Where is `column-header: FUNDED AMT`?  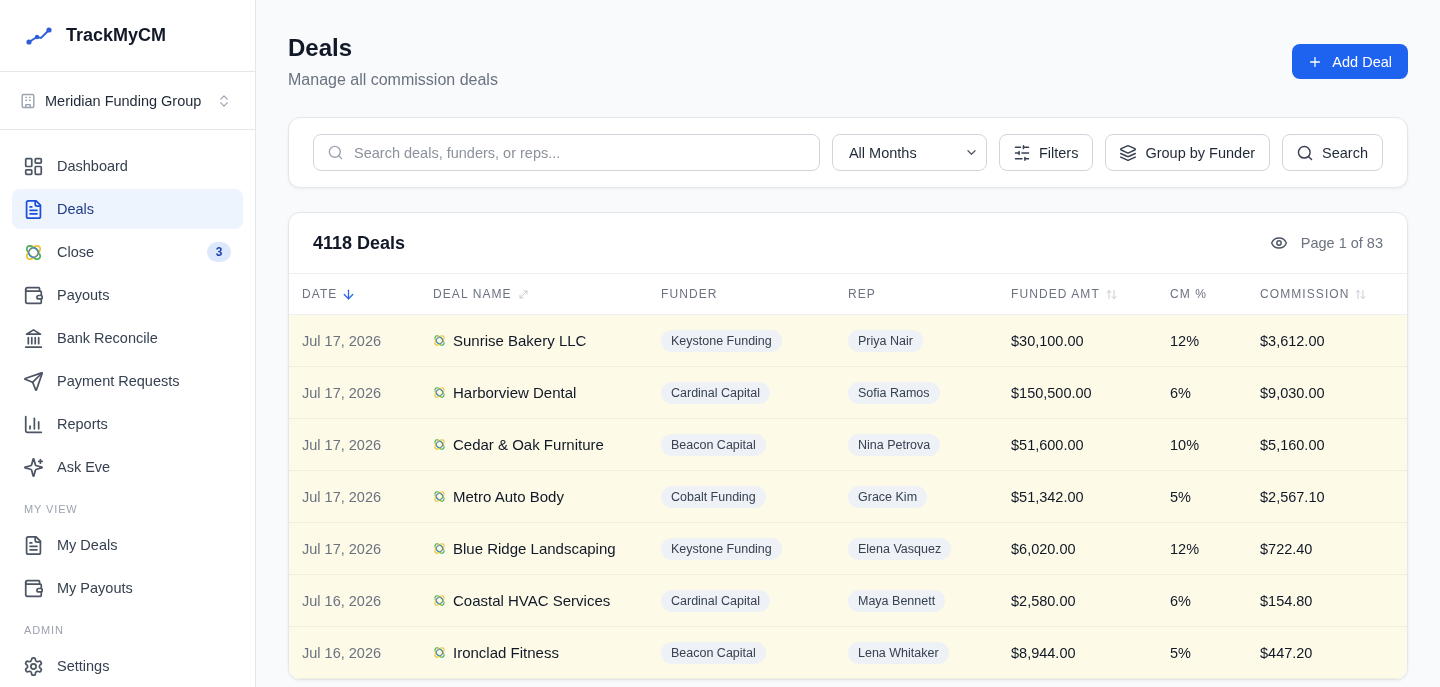
column-header: FUNDED AMT is located at coordinates (1055, 294).